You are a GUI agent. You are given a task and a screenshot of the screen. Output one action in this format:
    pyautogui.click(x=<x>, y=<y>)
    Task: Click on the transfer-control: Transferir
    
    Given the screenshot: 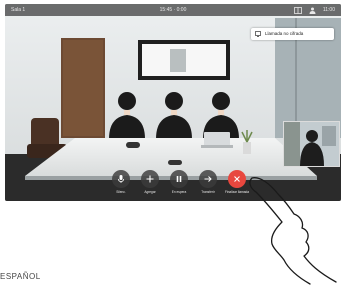 What is the action you would take?
    pyautogui.click(x=208, y=184)
    